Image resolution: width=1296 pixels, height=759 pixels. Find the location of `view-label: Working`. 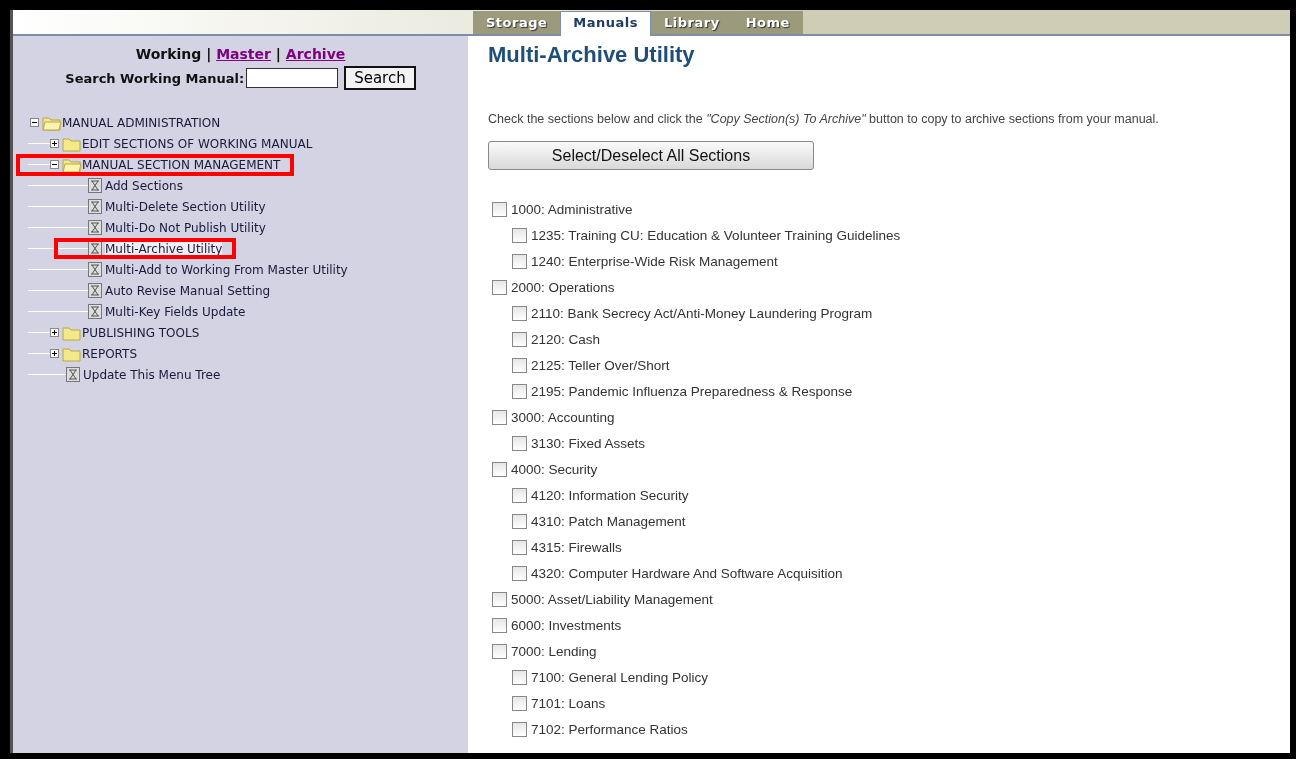

view-label: Working is located at coordinates (168, 54).